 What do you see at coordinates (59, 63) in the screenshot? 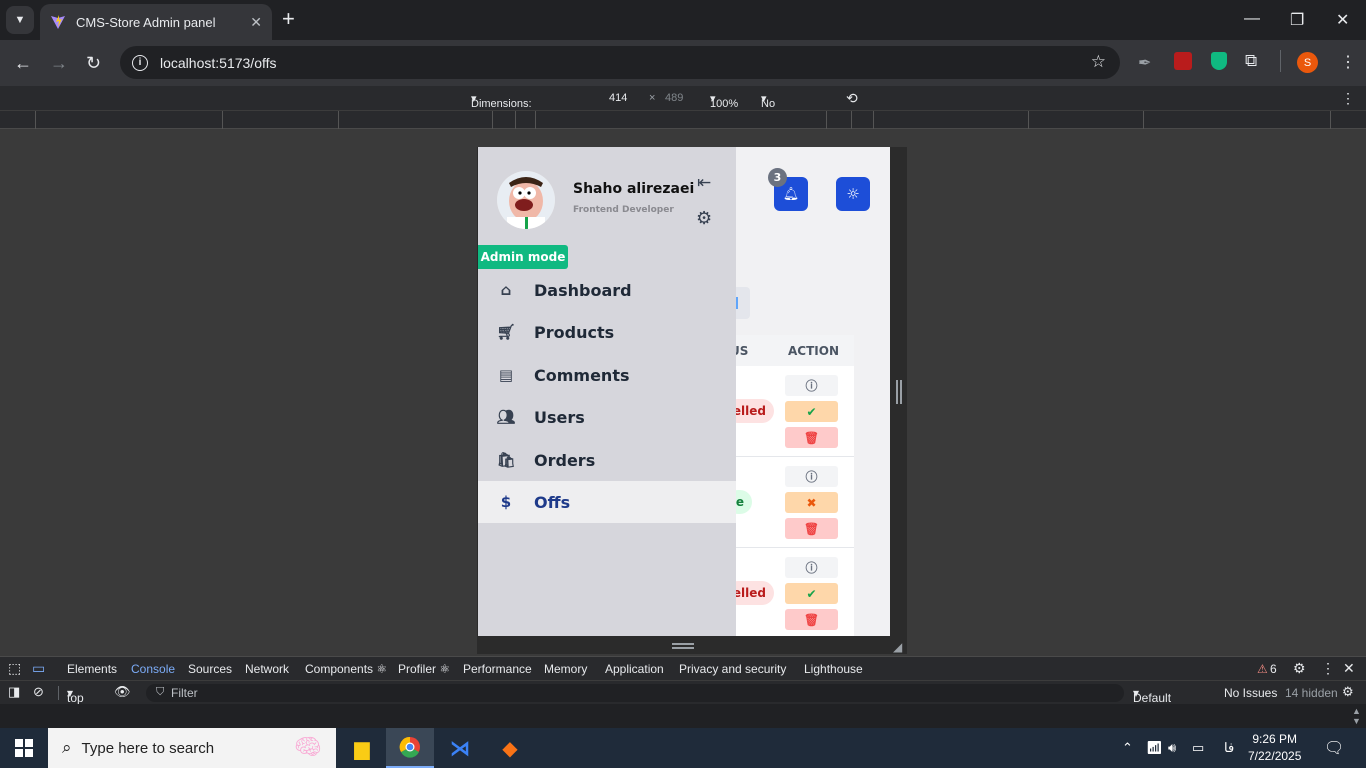
I see `forward-icon: →` at bounding box center [59, 63].